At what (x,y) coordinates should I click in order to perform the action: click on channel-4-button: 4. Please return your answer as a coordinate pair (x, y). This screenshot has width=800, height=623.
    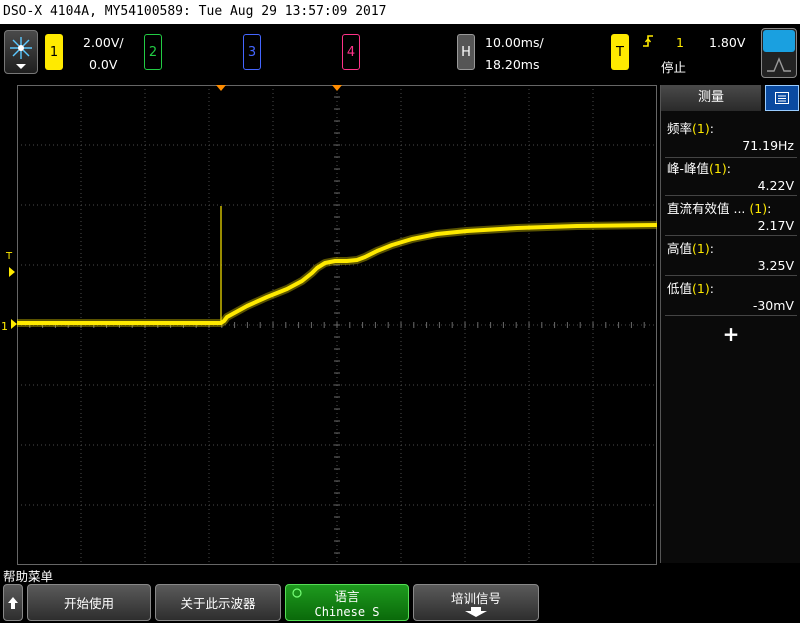
    Looking at the image, I should click on (351, 52).